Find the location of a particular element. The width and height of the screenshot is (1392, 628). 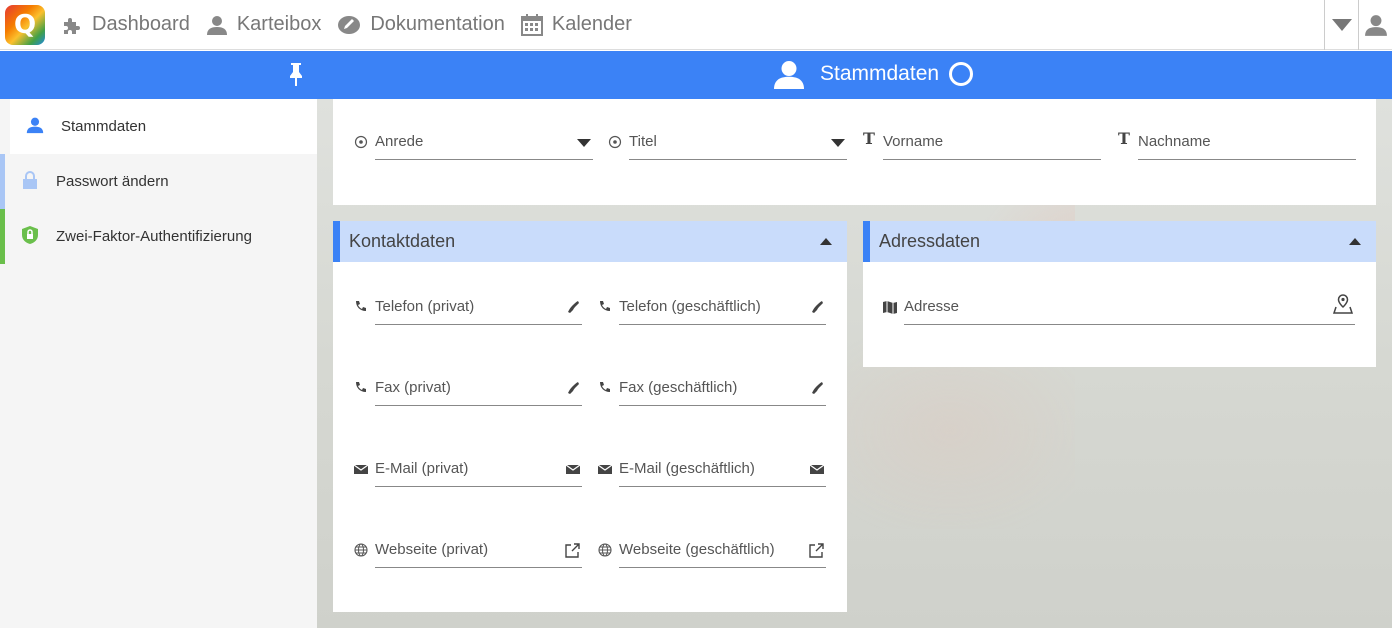

fax-geschaeftlich-label: Fax (geschäftlich) is located at coordinates (678, 387).